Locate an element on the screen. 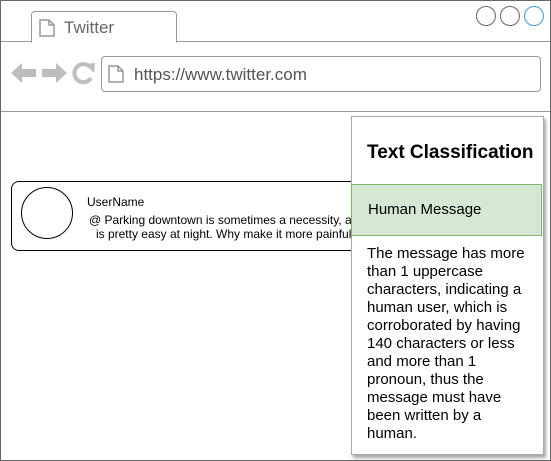 The width and height of the screenshot is (551, 461). maximize-button is located at coordinates (510, 16).